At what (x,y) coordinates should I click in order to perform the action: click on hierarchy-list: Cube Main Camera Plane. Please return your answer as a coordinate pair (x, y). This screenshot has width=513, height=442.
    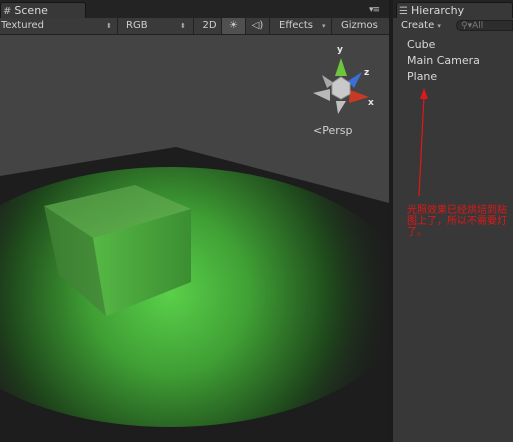
    Looking at the image, I should click on (443, 61).